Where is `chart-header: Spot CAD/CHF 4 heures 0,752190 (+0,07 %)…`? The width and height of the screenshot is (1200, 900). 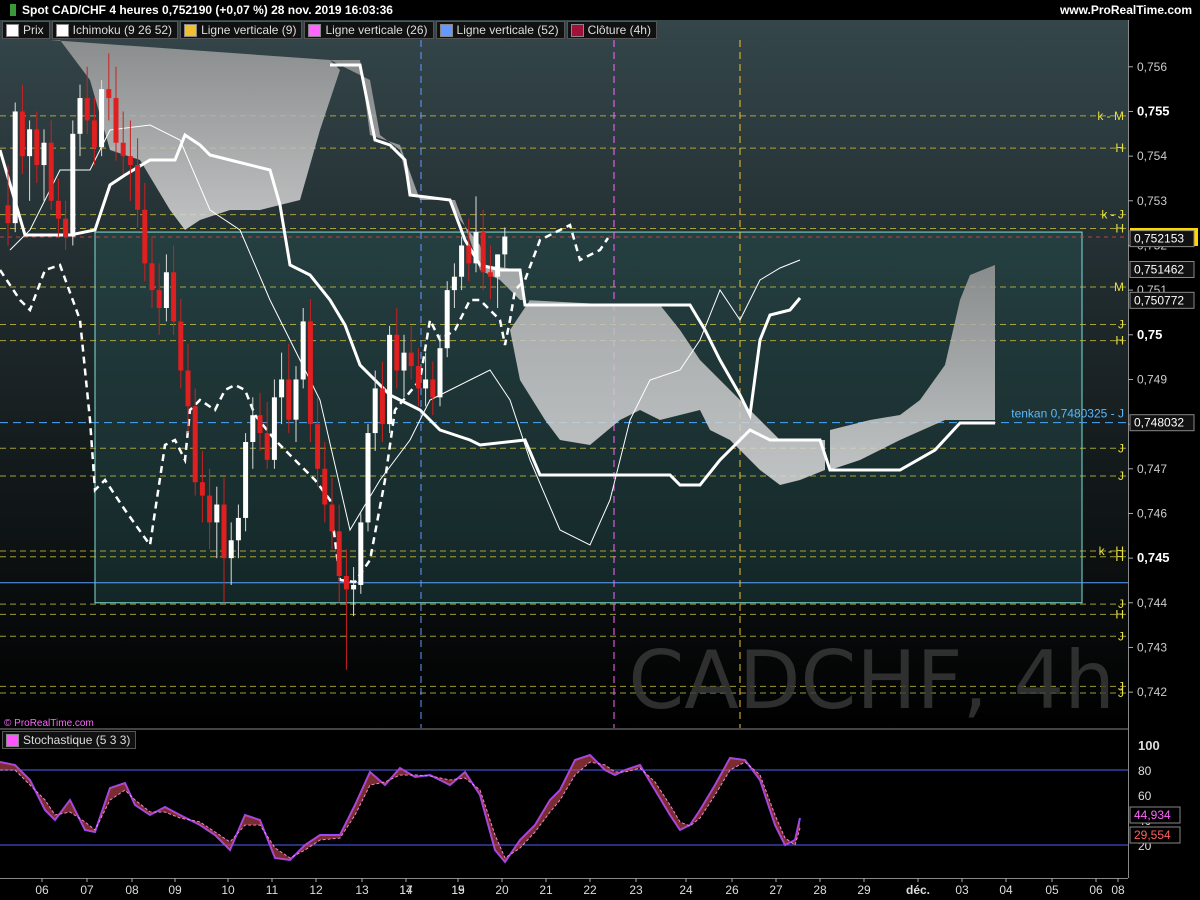
chart-header: Spot CAD/CHF 4 heures 0,752190 (+0,07 %)… is located at coordinates (600, 10).